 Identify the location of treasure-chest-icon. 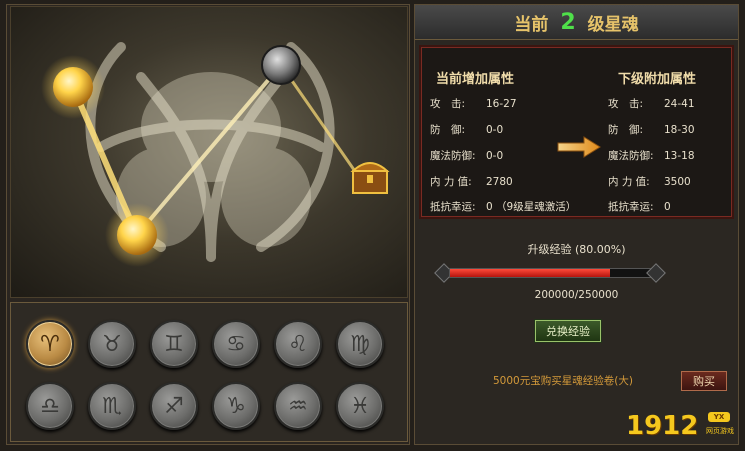
(370, 178).